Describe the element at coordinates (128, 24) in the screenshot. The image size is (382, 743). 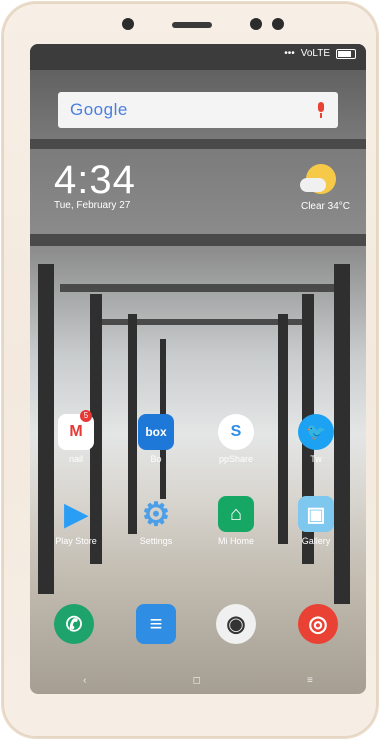
I see `front-camera-icon` at that location.